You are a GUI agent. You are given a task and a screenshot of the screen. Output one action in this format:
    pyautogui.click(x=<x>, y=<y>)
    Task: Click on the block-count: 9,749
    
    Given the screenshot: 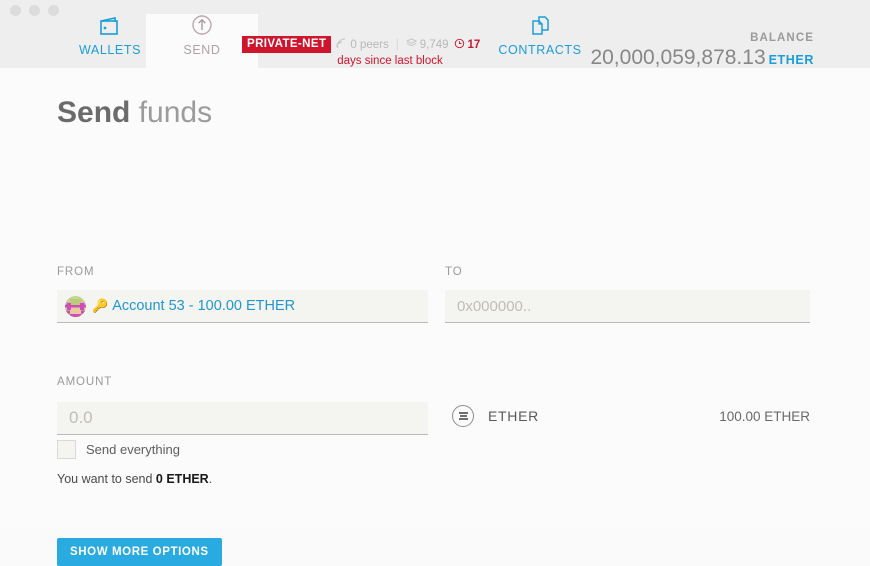 What is the action you would take?
    pyautogui.click(x=427, y=44)
    